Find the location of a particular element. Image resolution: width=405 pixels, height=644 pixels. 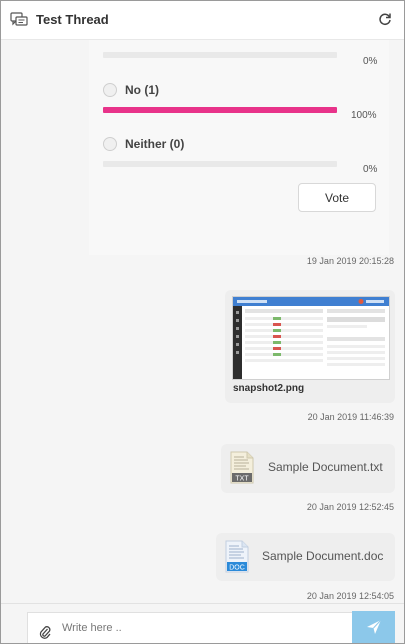

txt-file-icon: TXT is located at coordinates (242, 467).